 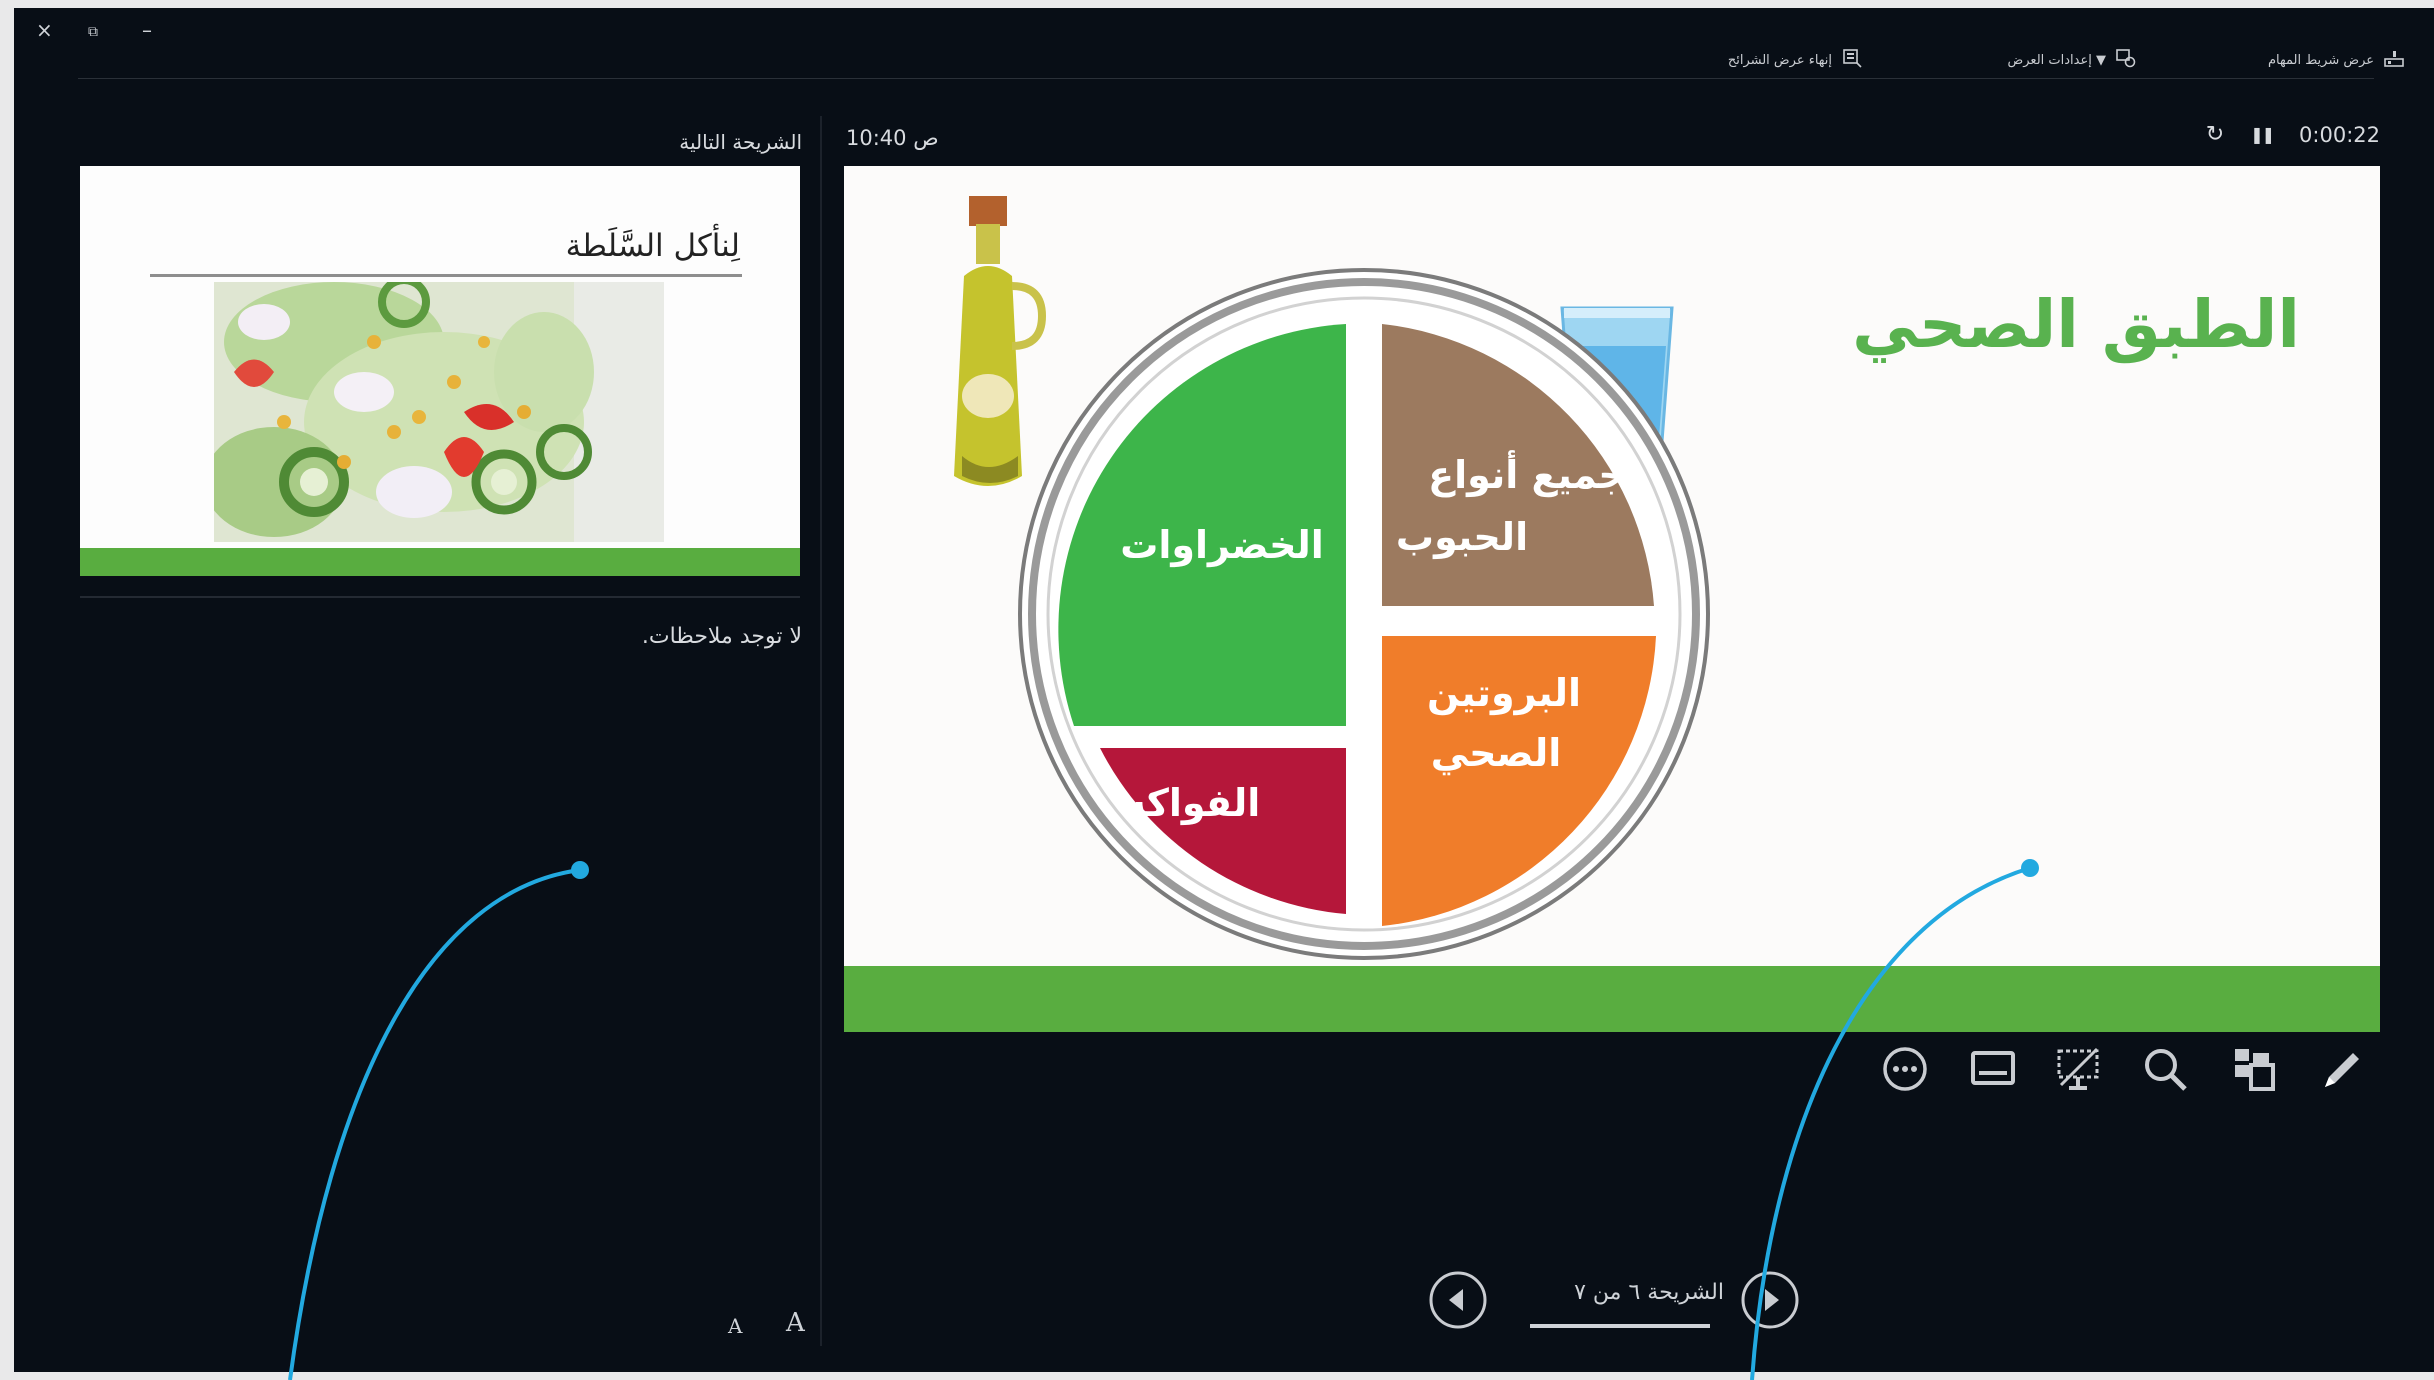 I want to click on more-options-button, so click(x=1905, y=1069).